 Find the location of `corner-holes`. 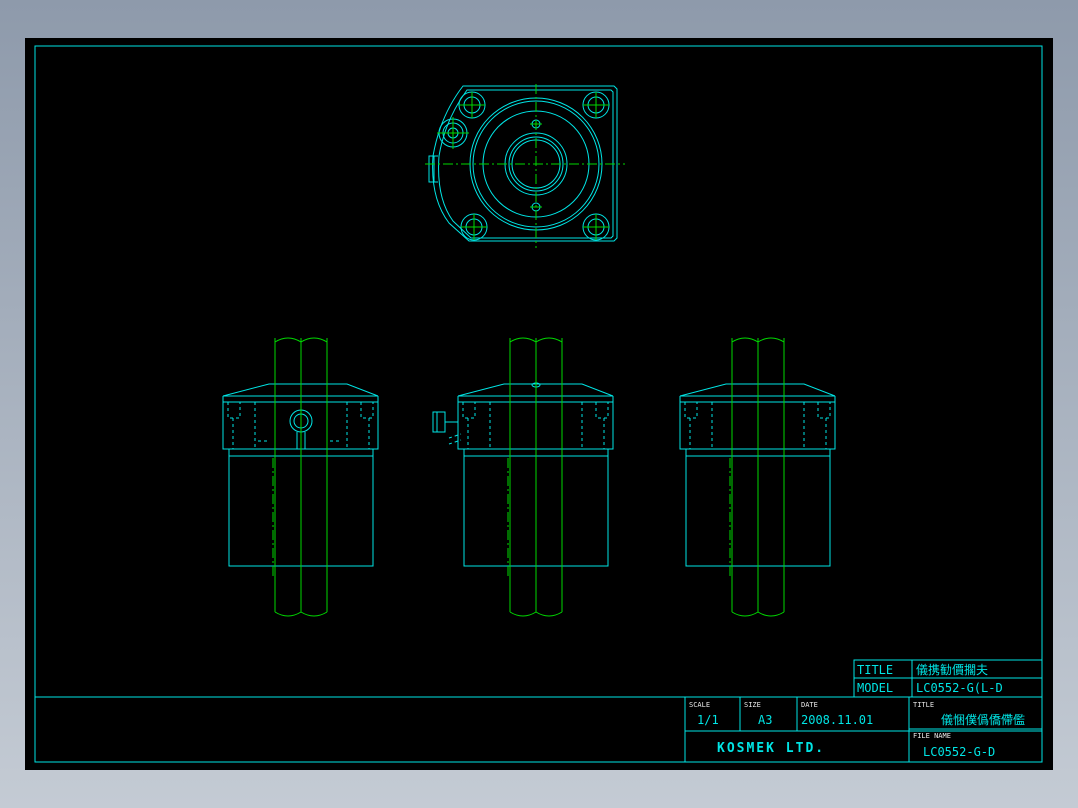

corner-holes is located at coordinates (534, 166).